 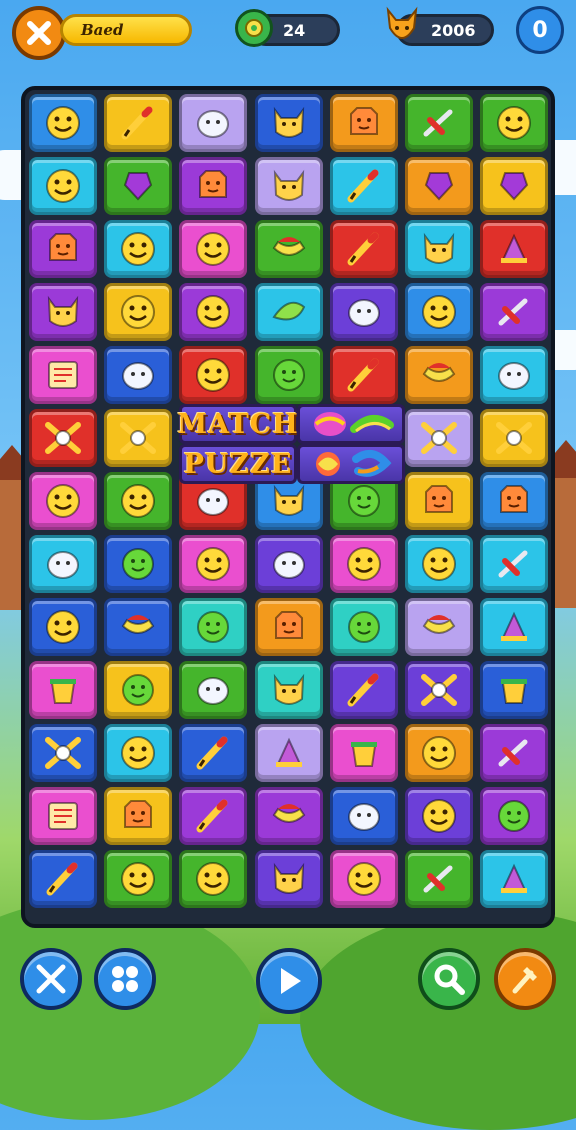 I want to click on play-button, so click(x=289, y=981).